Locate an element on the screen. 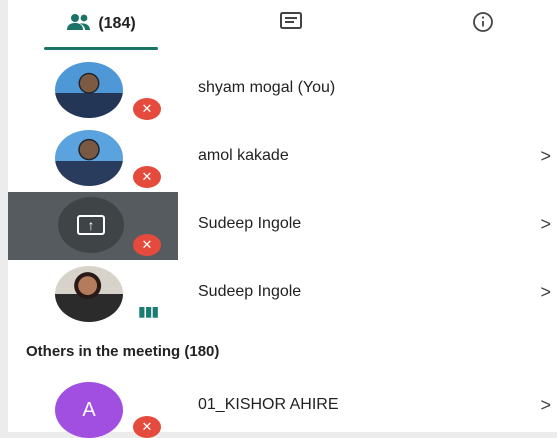 Image resolution: width=557 pixels, height=438 pixels. screen-share-avatar: ↑ is located at coordinates (91, 225).